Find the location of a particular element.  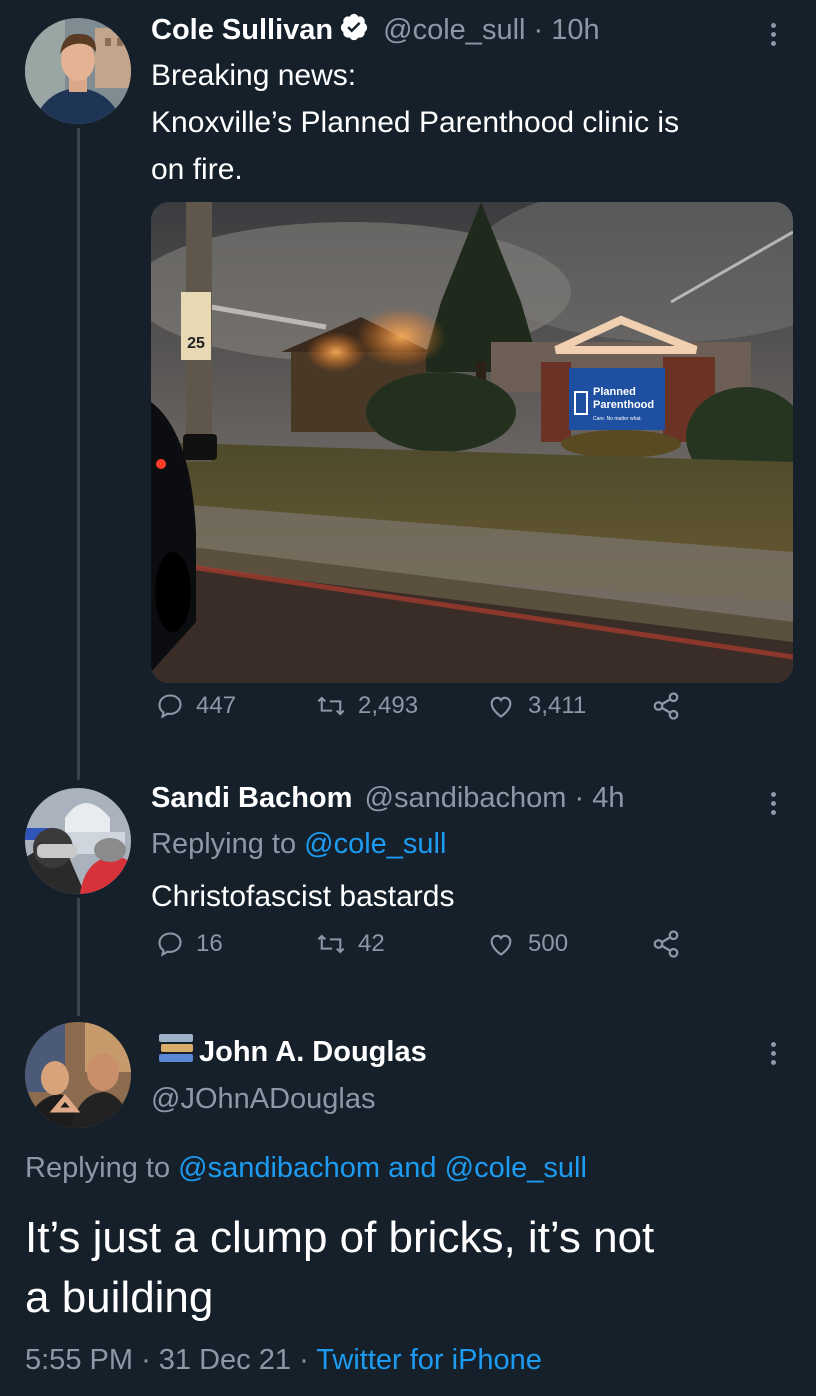

author-name: Cole Sullivan is located at coordinates (242, 30).